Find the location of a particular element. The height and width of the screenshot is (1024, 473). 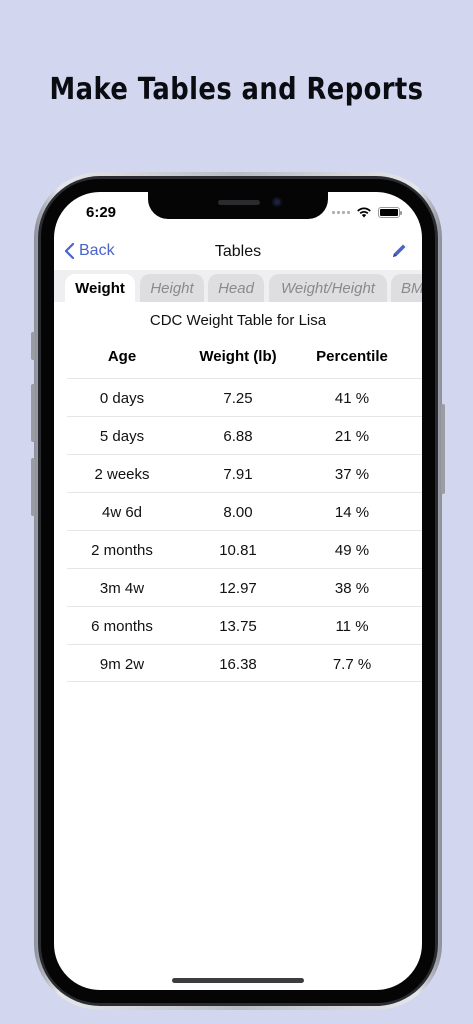

edit-button is located at coordinates (399, 253).